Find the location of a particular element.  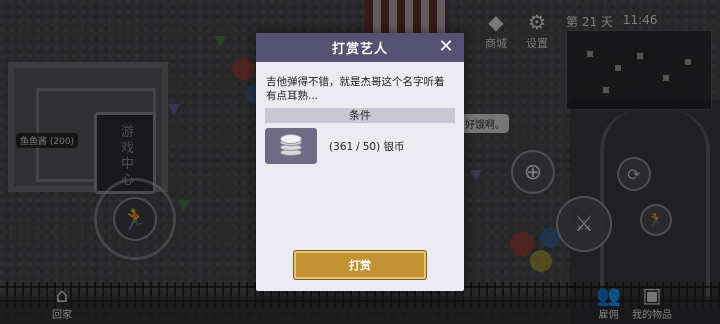

slash: / is located at coordinates (358, 146).